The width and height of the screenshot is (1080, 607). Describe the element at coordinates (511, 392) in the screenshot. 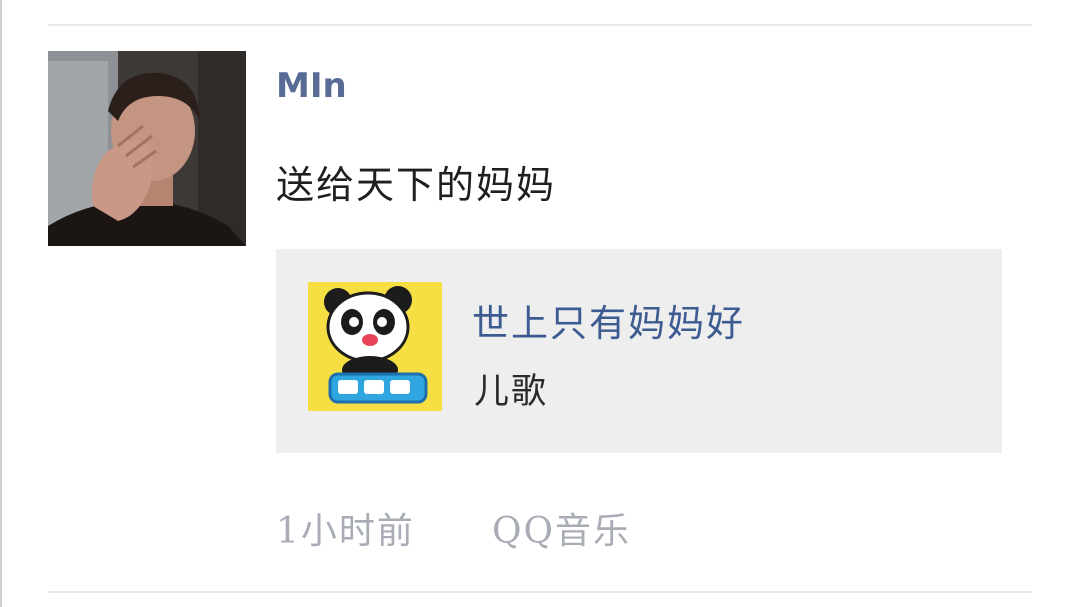

I see `song-artist: 儿歌` at that location.